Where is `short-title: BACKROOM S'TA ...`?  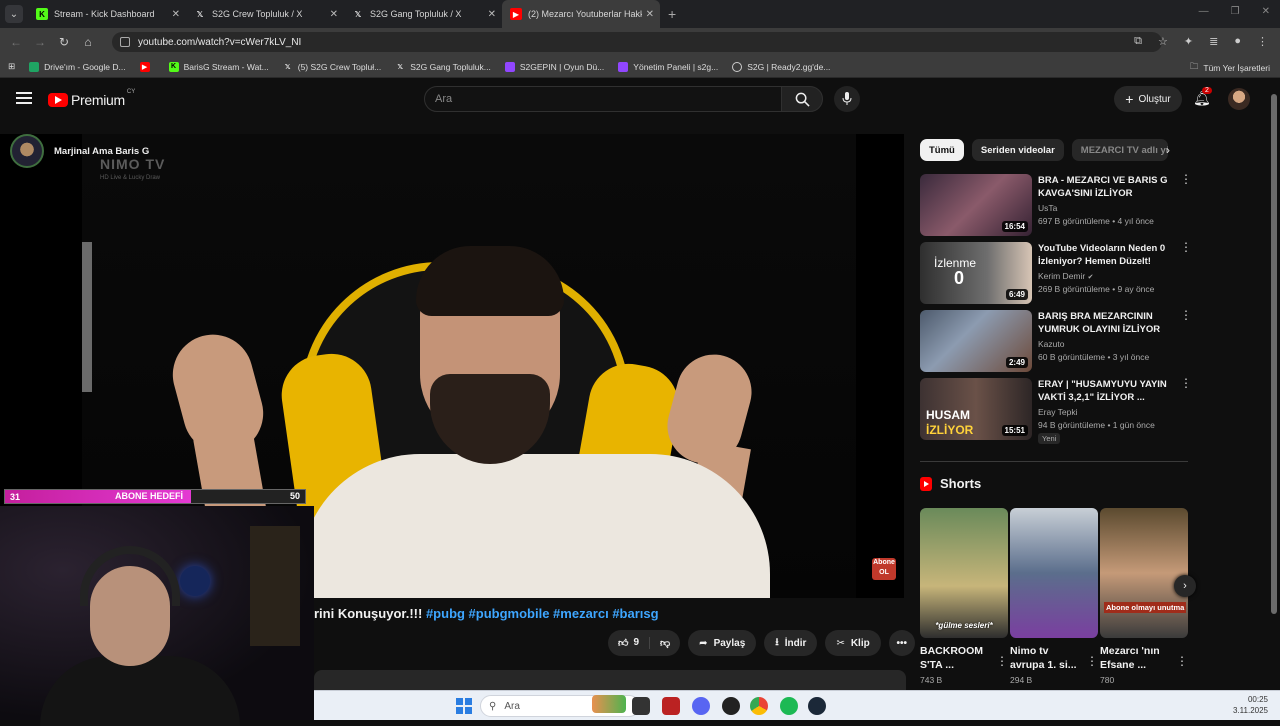
short-title: BACKROOM S'TA ... is located at coordinates (956, 658).